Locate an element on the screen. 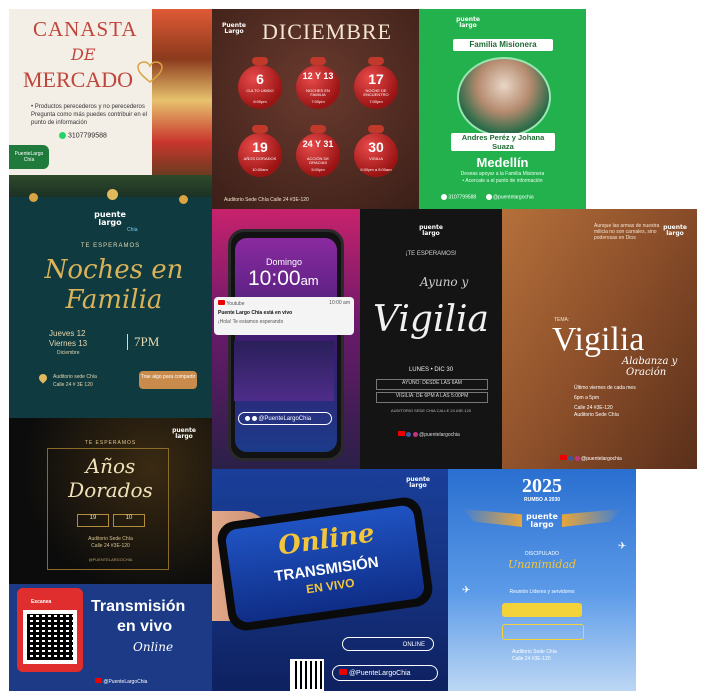 This screenshot has height=696, width=707. vigilia2-title: Vigilia is located at coordinates (598, 339).